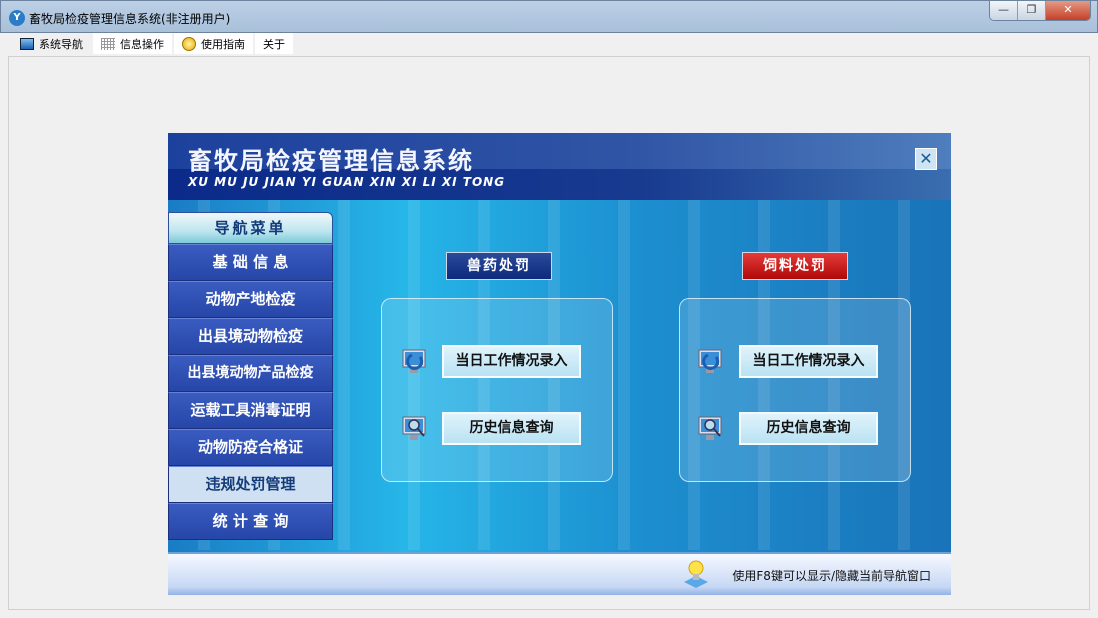  I want to click on window-icon, so click(27, 43).